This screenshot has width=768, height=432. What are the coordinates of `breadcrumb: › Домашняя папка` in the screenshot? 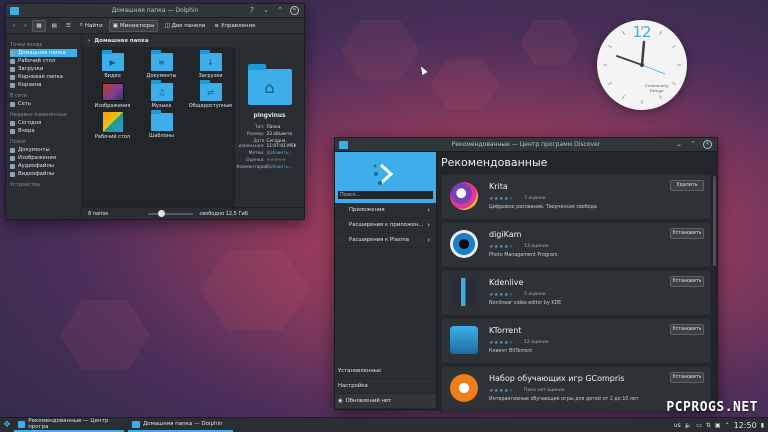 It's located at (193, 41).